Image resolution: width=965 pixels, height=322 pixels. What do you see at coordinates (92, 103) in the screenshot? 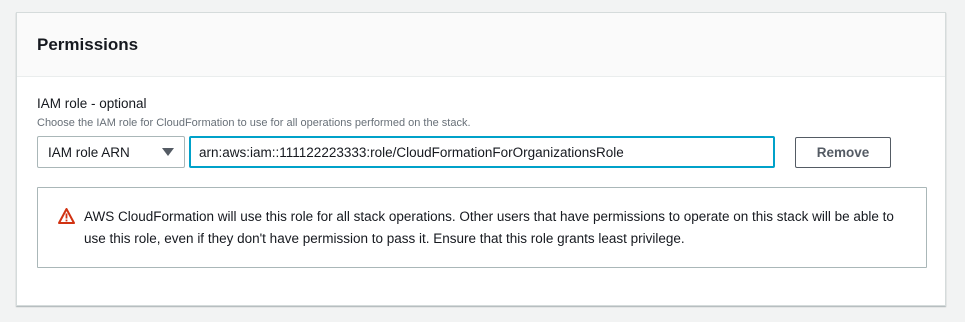
I see `iam-role-label: IAM role - optional` at bounding box center [92, 103].